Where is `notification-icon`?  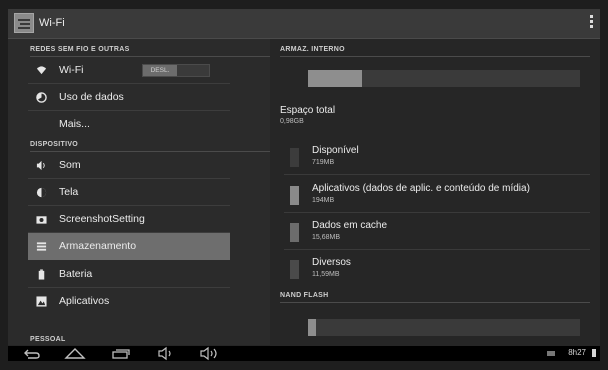
notification-icon is located at coordinates (551, 353).